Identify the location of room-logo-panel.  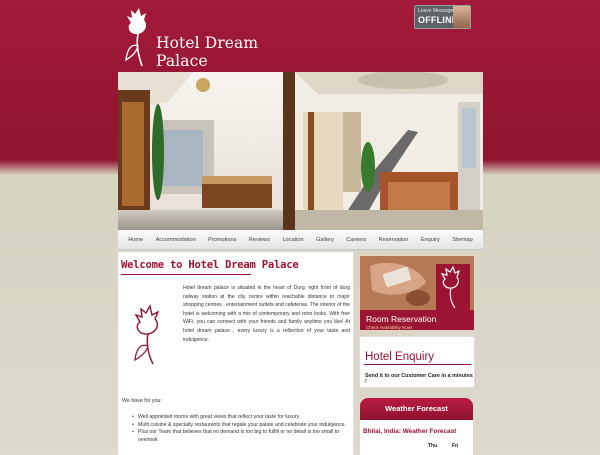
(453, 287).